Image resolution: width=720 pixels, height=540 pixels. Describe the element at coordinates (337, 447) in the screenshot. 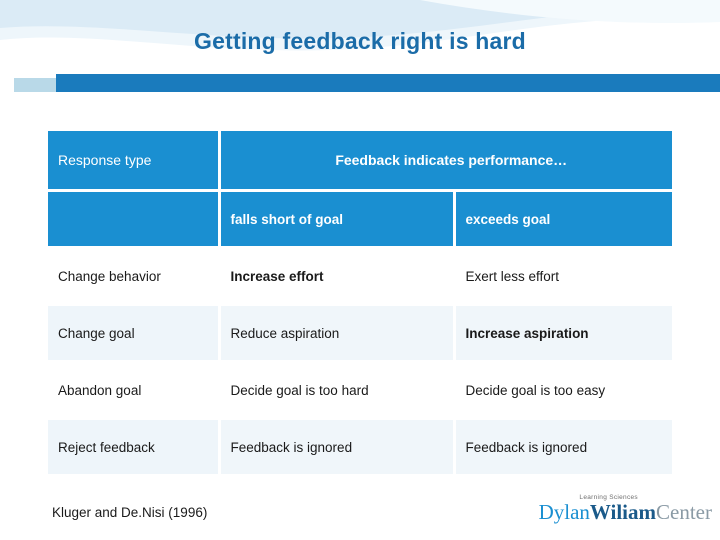

I see `row-below-goal: Feedback is ignored` at that location.